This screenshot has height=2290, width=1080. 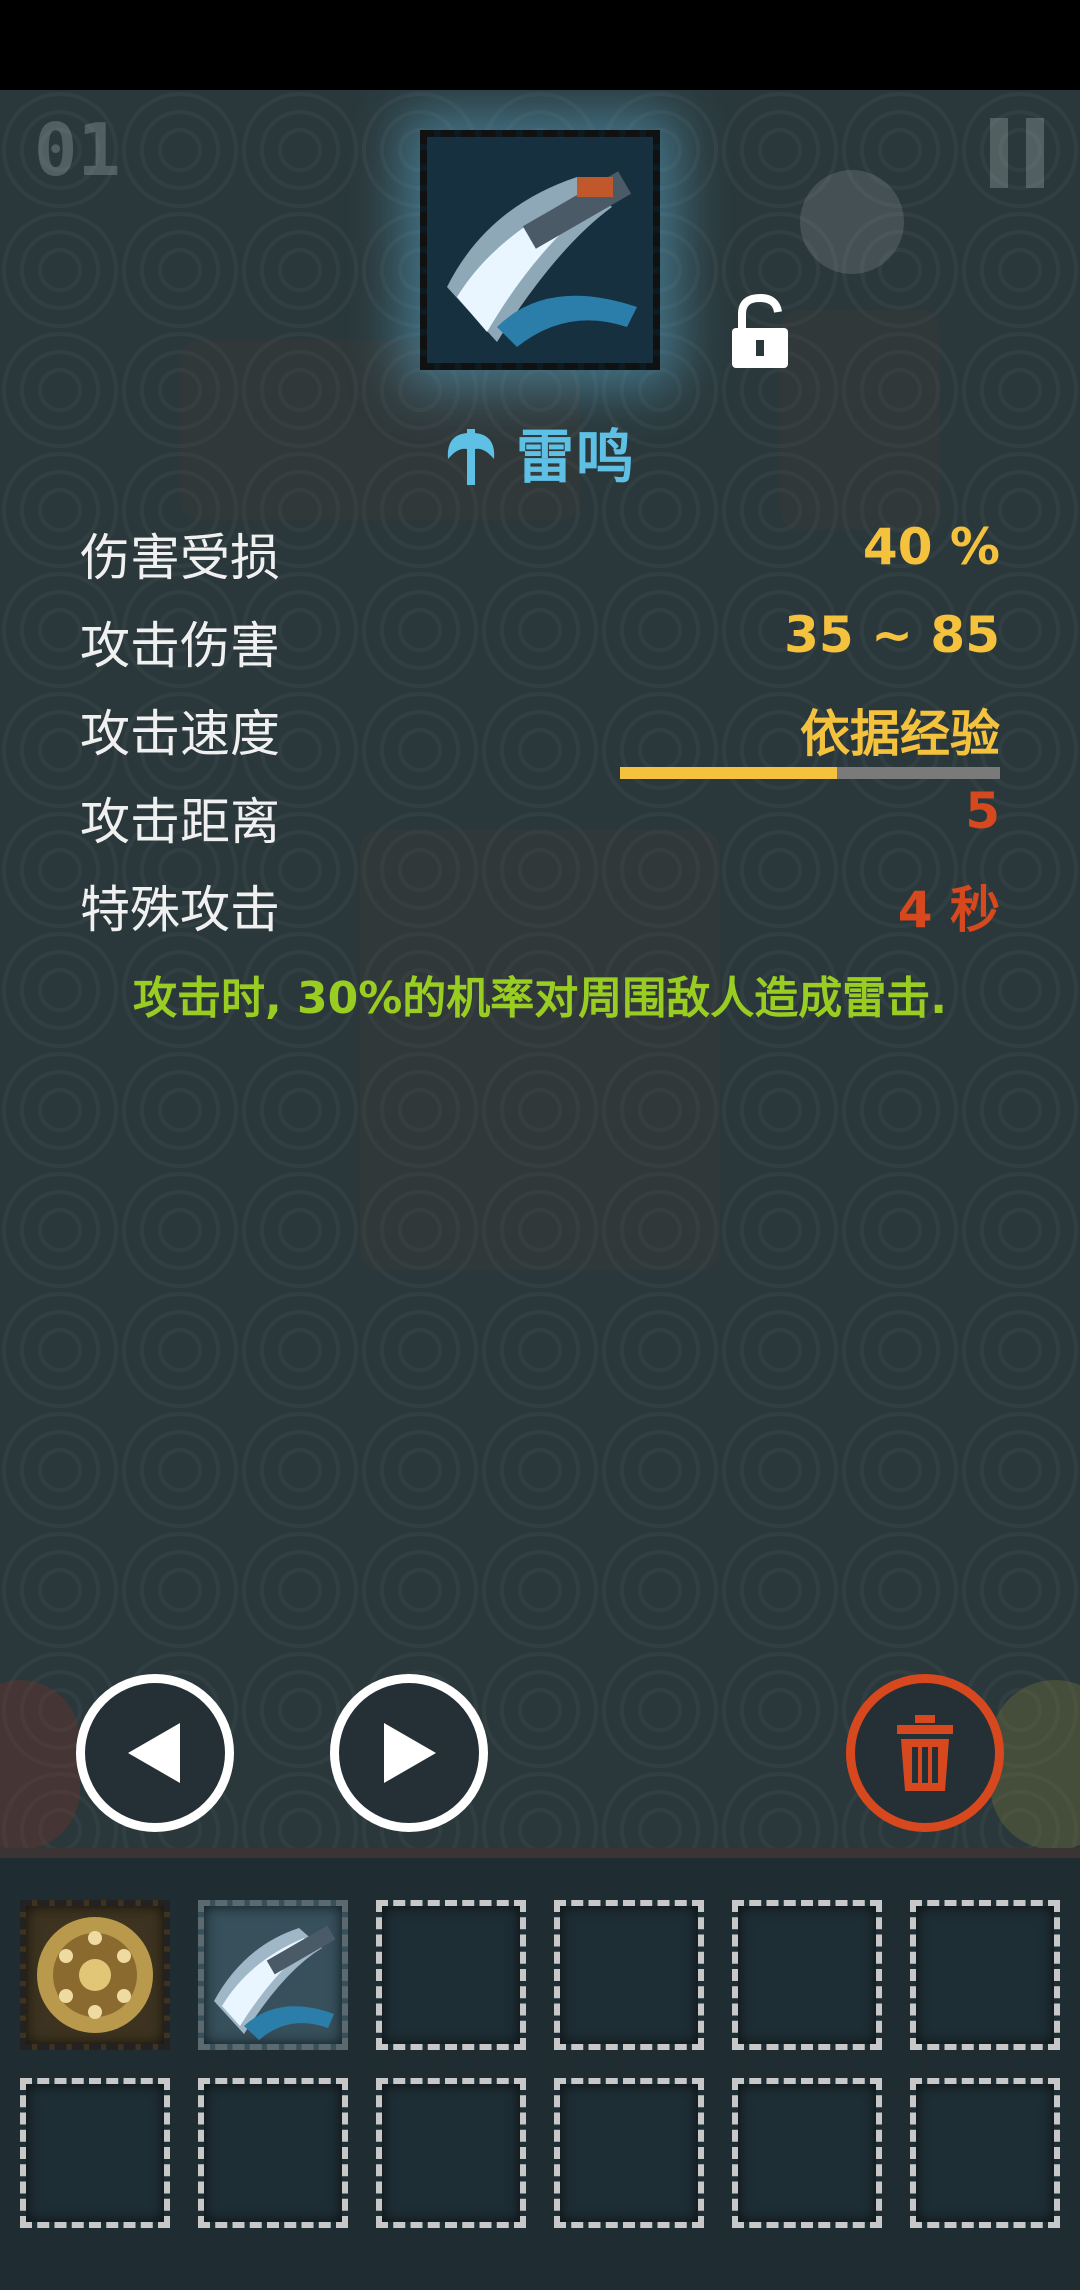 I want to click on attack-speed-progress, so click(x=810, y=773).